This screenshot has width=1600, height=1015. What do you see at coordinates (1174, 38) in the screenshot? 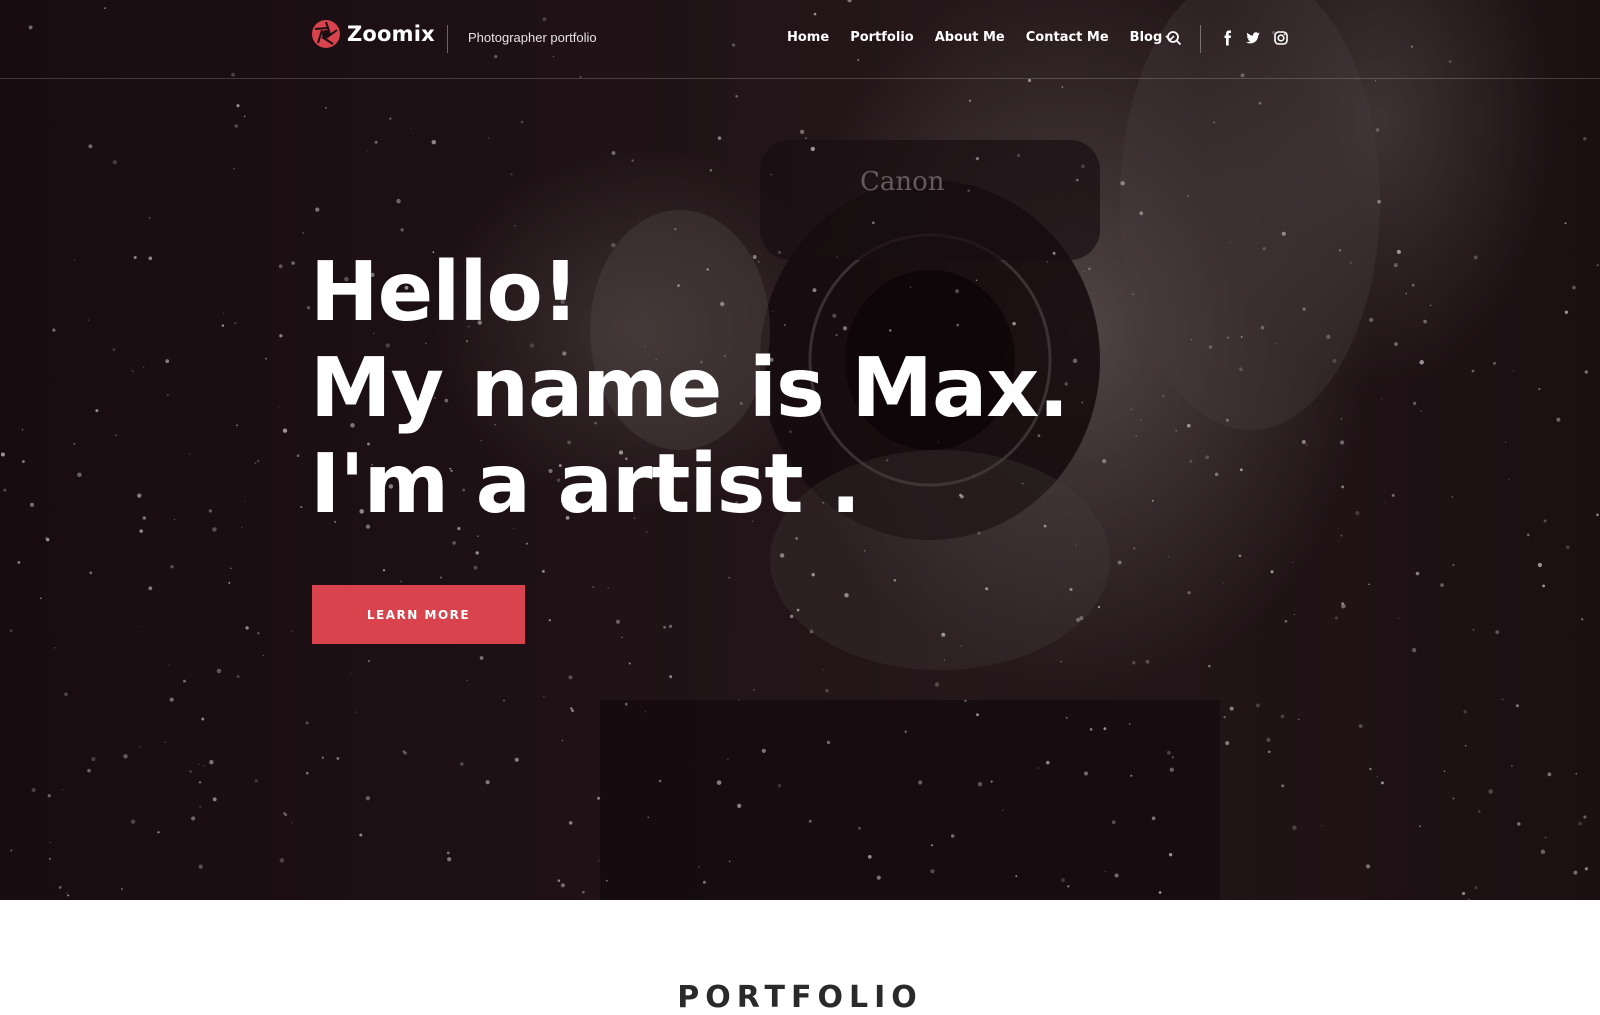
I see `search-icon` at bounding box center [1174, 38].